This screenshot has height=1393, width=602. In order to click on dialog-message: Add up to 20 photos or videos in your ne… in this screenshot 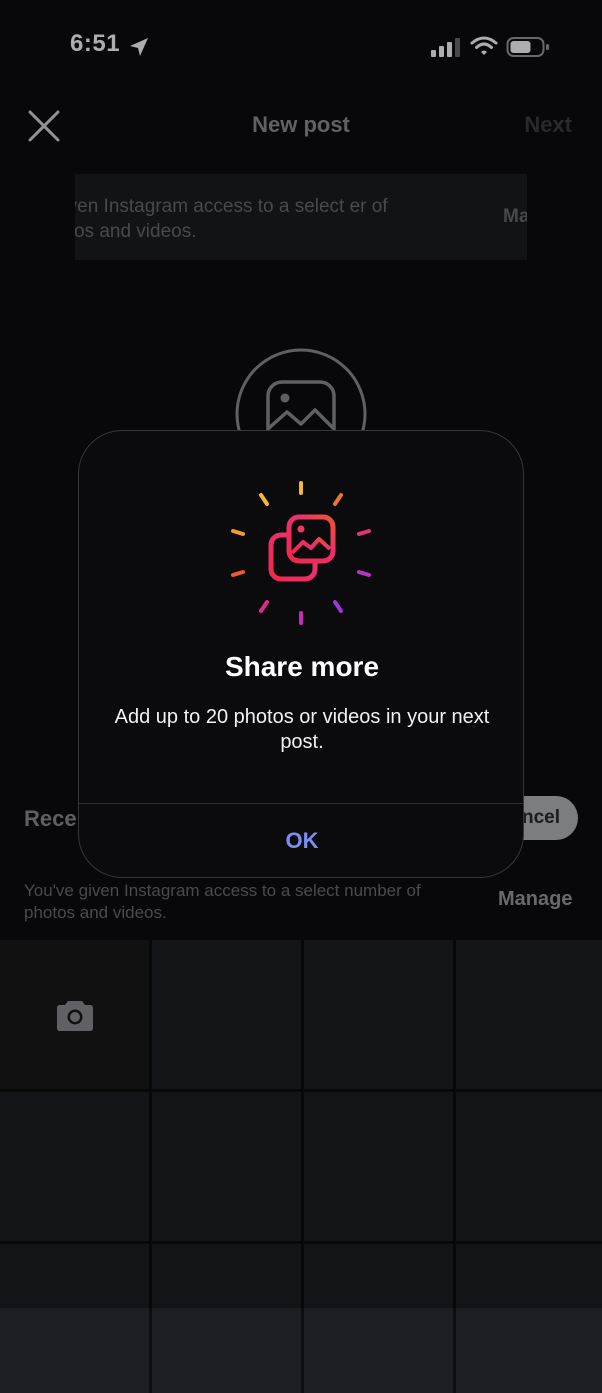, I will do `click(302, 729)`.